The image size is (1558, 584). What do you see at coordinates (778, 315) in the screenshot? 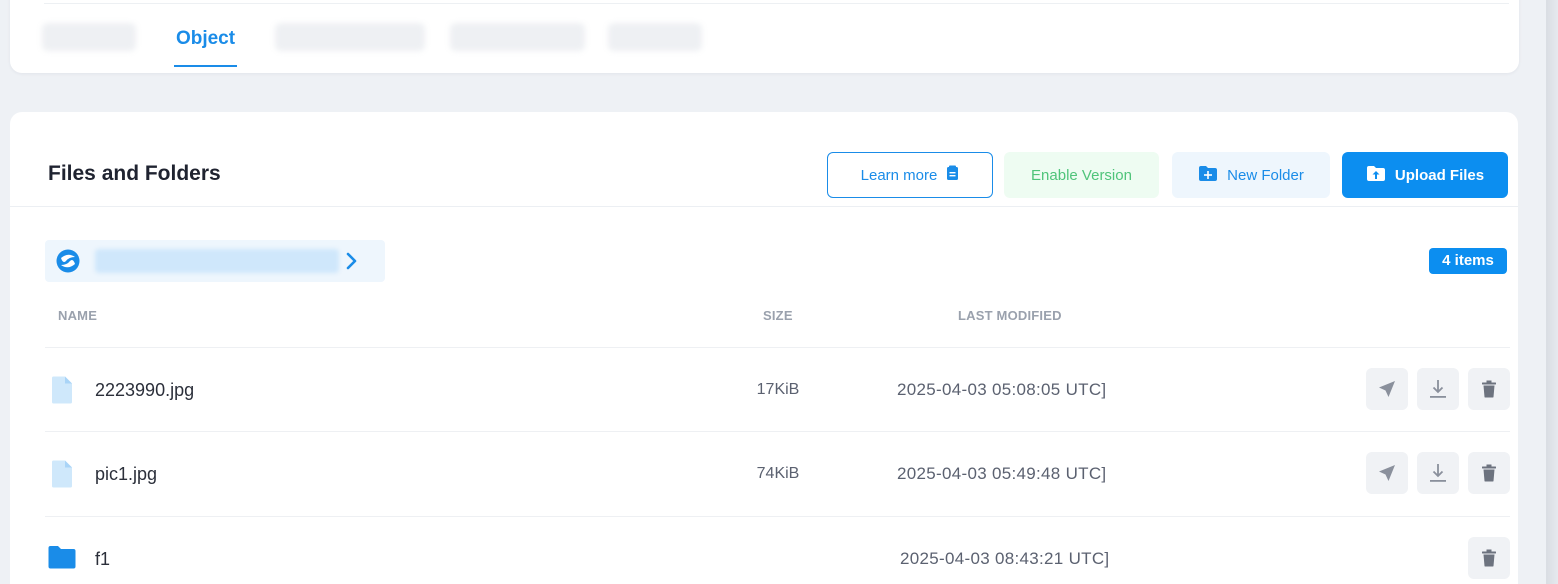
I see `column-header-size: SIZE` at bounding box center [778, 315].